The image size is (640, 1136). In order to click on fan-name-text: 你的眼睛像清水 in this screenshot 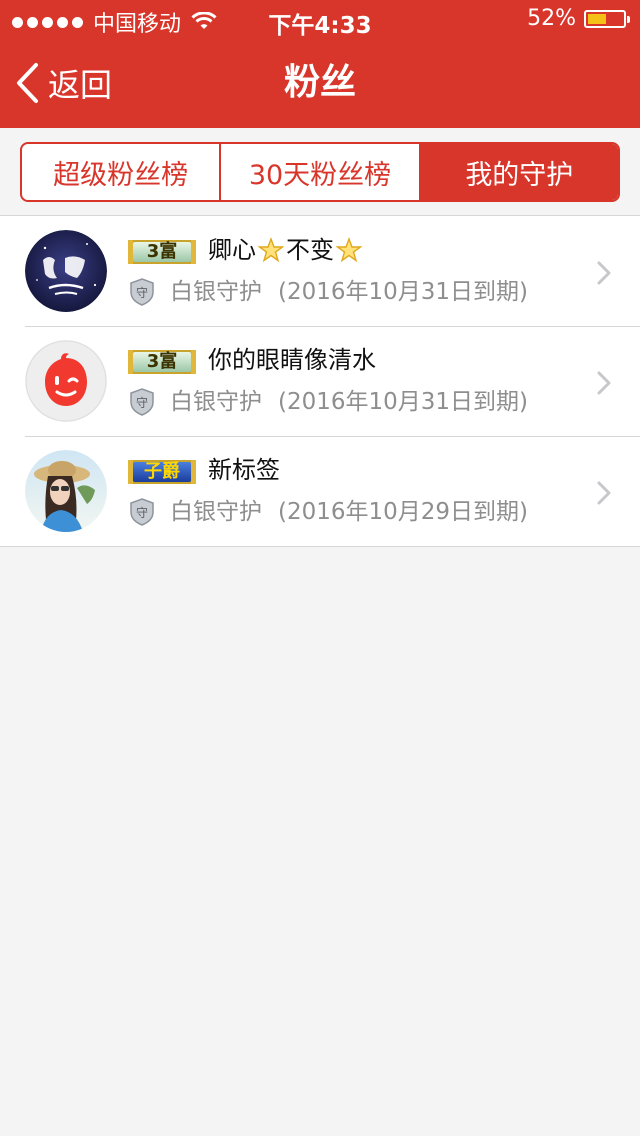, I will do `click(292, 360)`.